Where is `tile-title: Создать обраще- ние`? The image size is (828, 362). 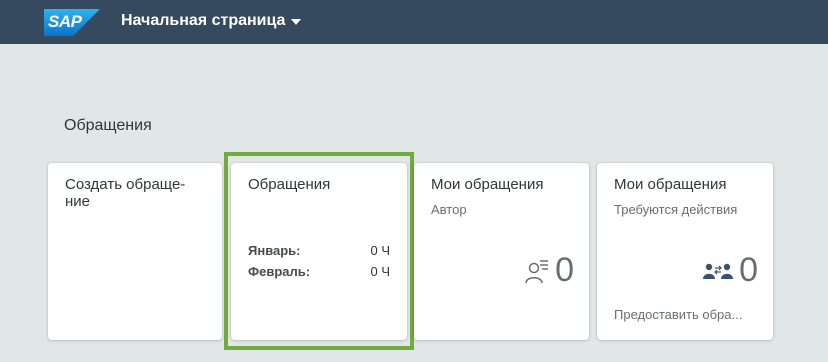 tile-title: Создать обраще- ние is located at coordinates (125, 193).